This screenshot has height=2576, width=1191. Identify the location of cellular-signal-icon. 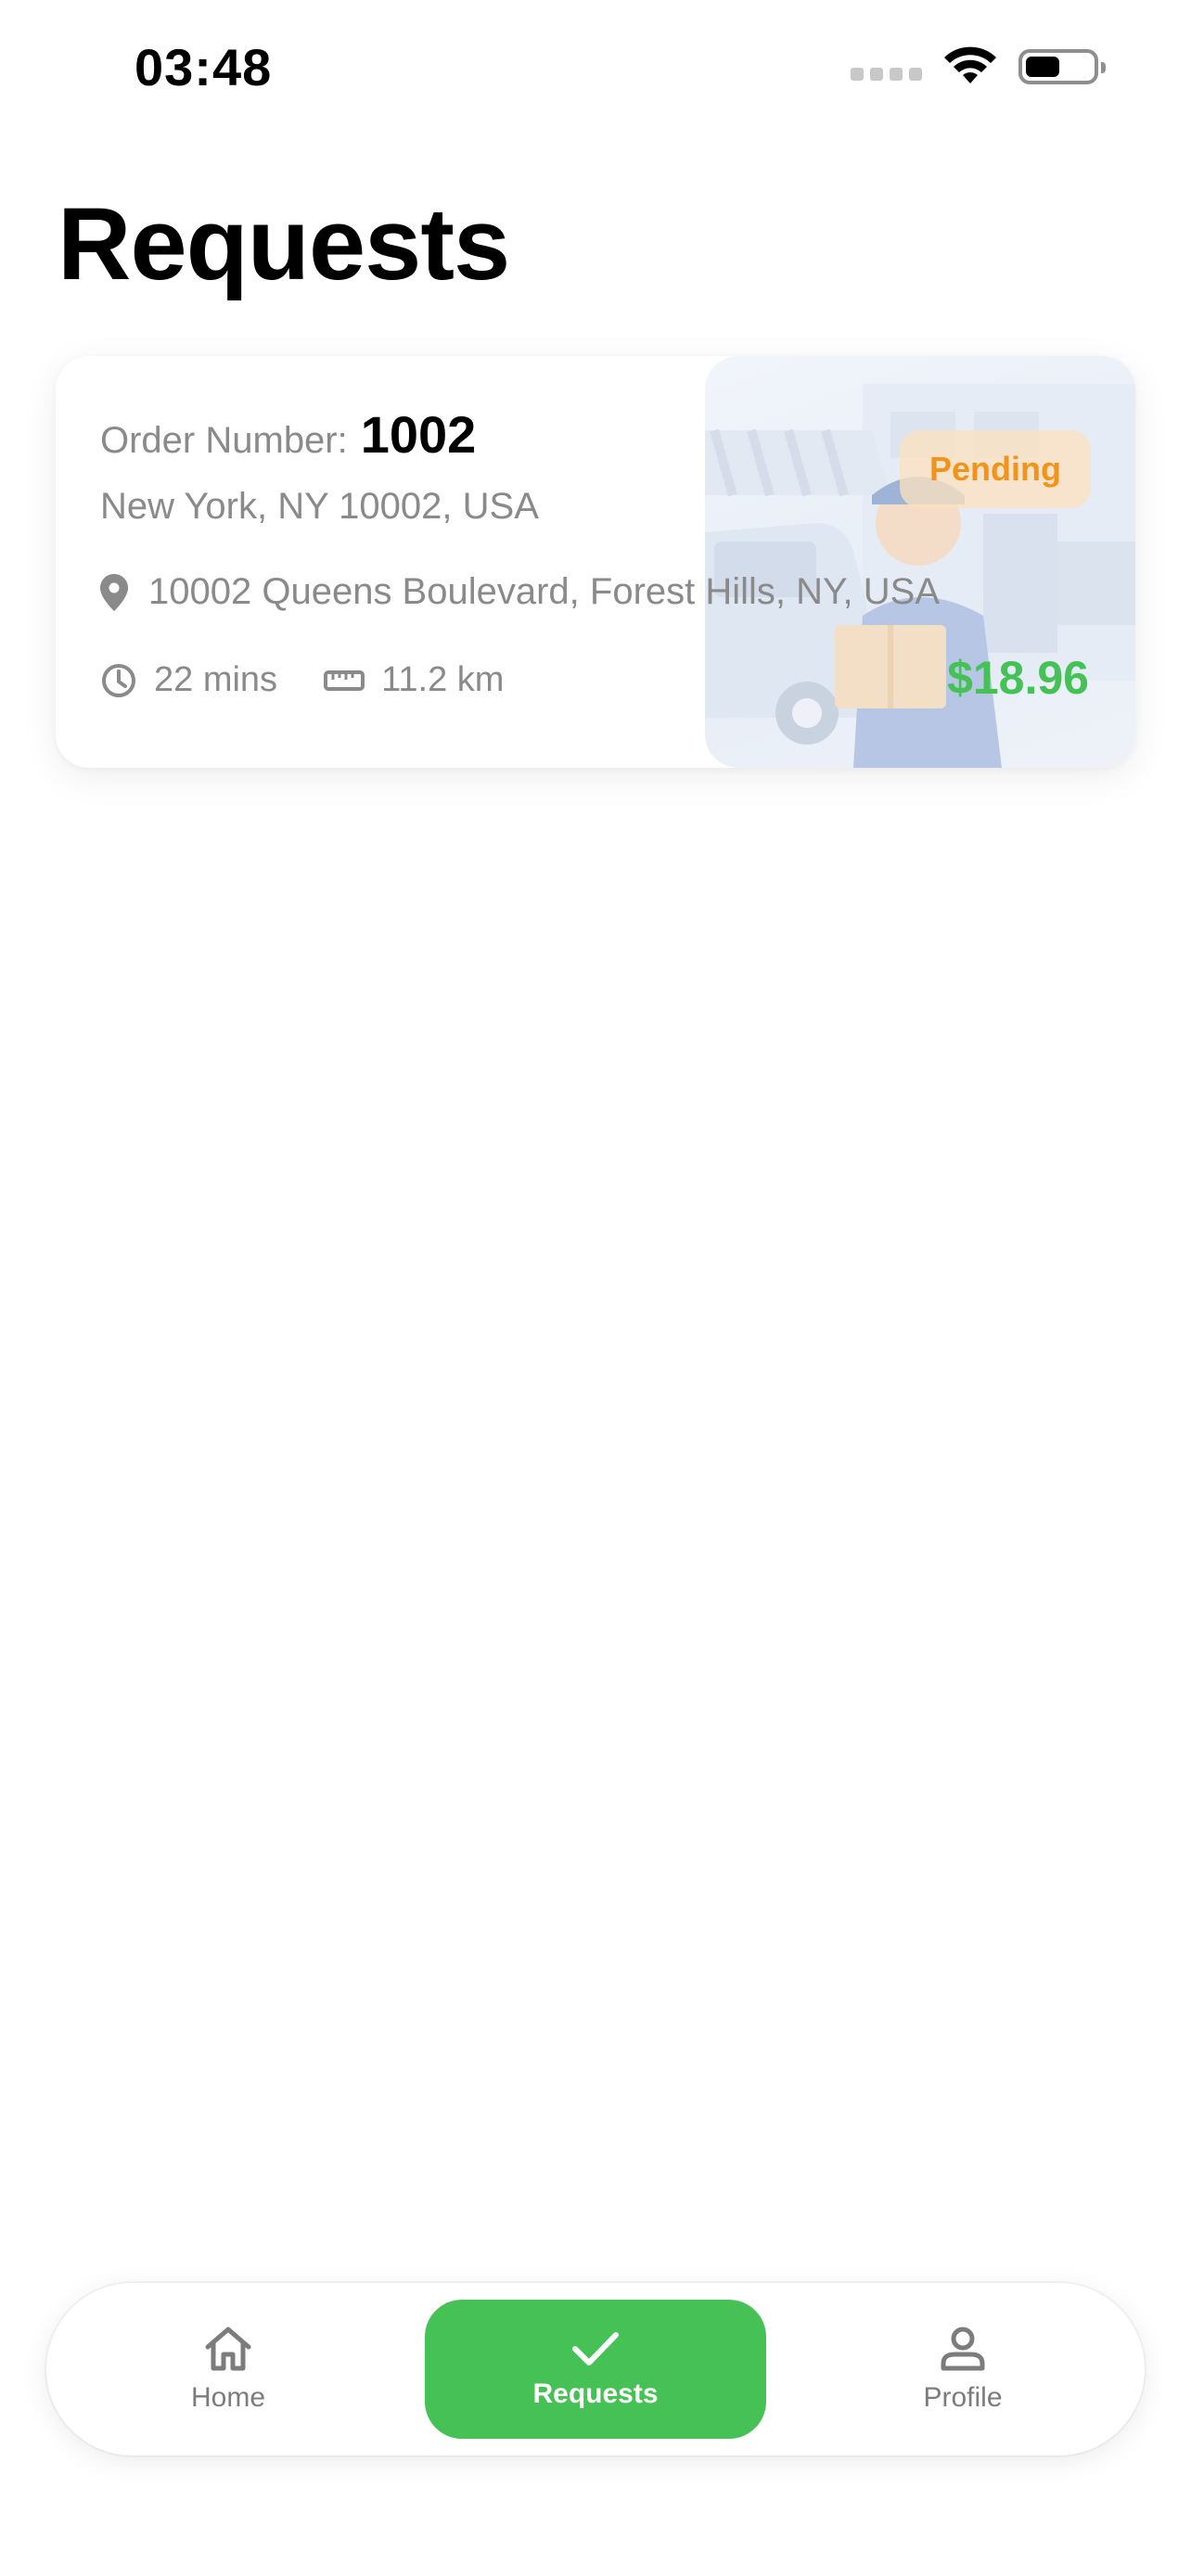
(886, 74).